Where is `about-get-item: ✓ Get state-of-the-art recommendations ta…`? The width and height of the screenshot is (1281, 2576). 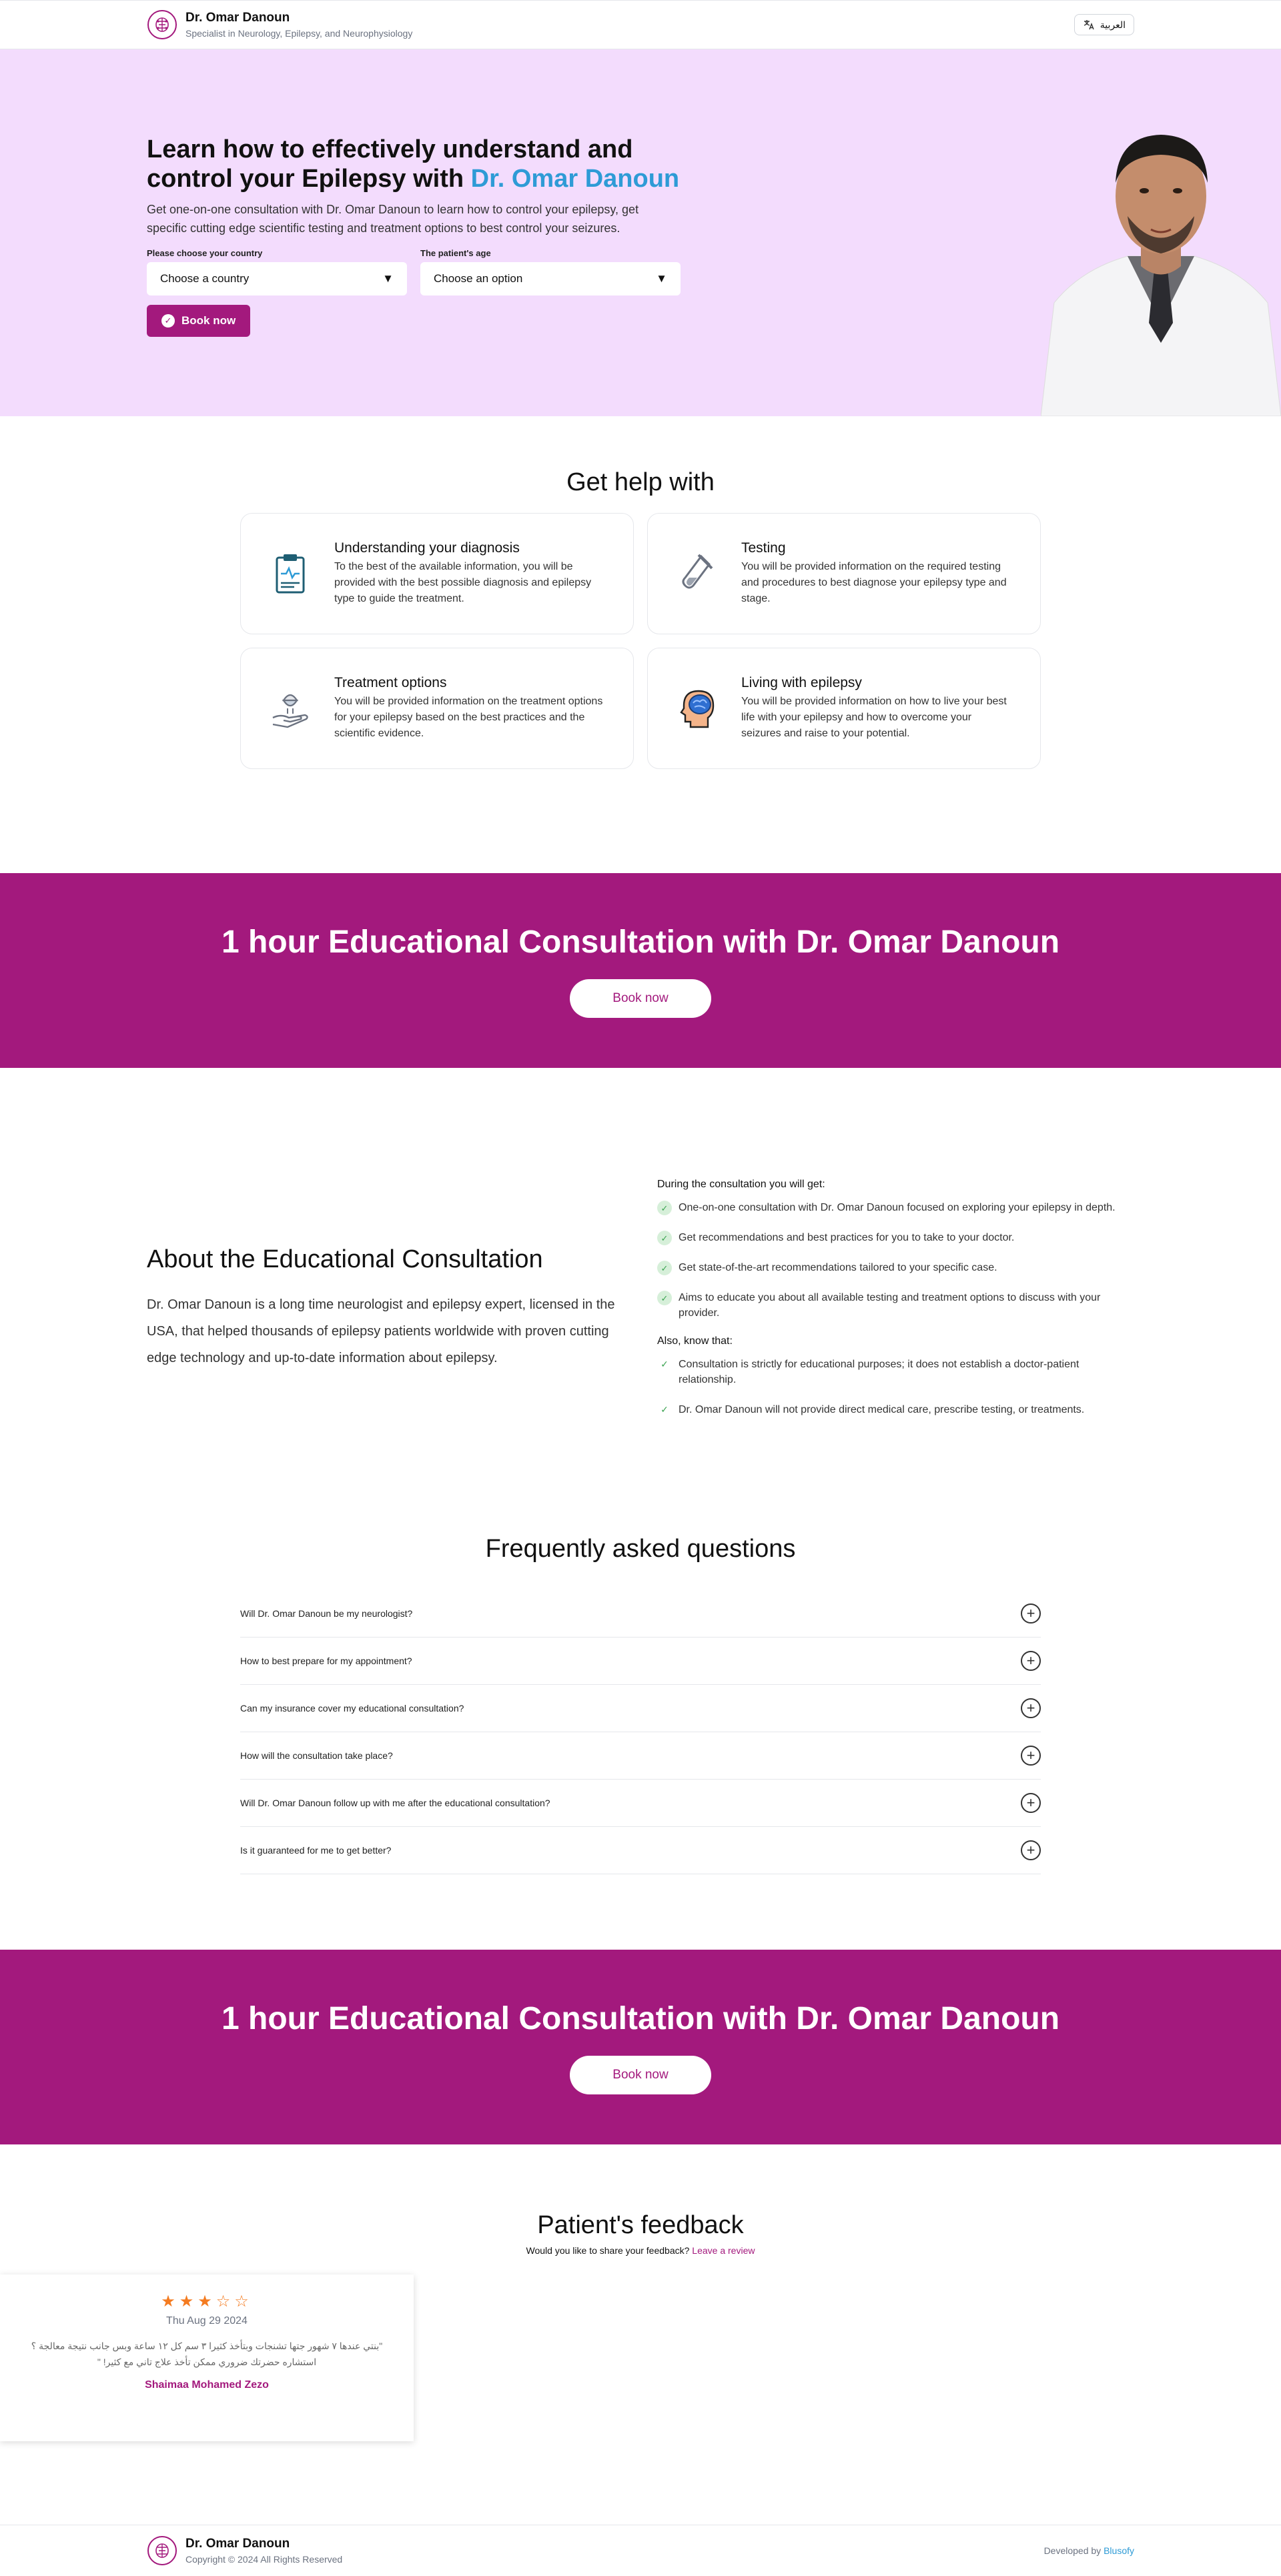 about-get-item: ✓ Get state-of-the-art recommendations ta… is located at coordinates (898, 1267).